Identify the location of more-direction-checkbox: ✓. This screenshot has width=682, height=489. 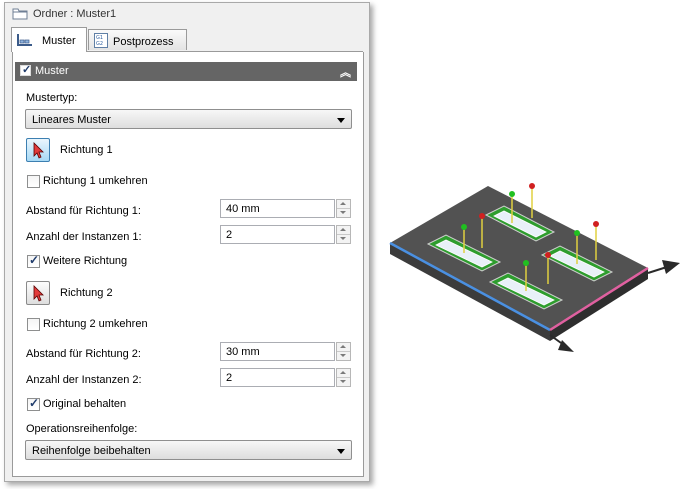
(33, 260).